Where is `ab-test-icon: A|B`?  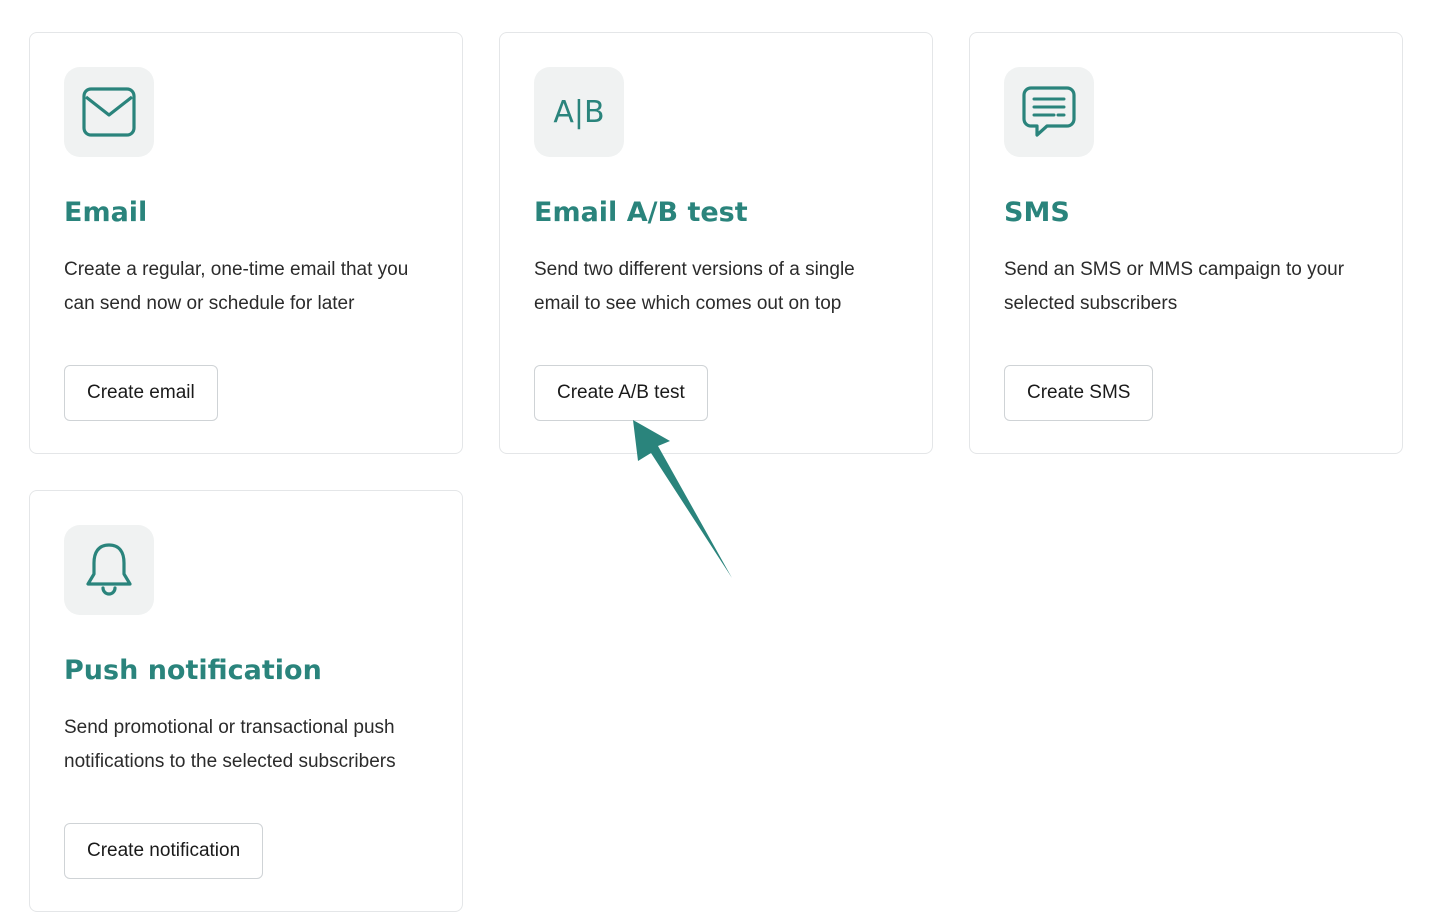 ab-test-icon: A|B is located at coordinates (579, 112).